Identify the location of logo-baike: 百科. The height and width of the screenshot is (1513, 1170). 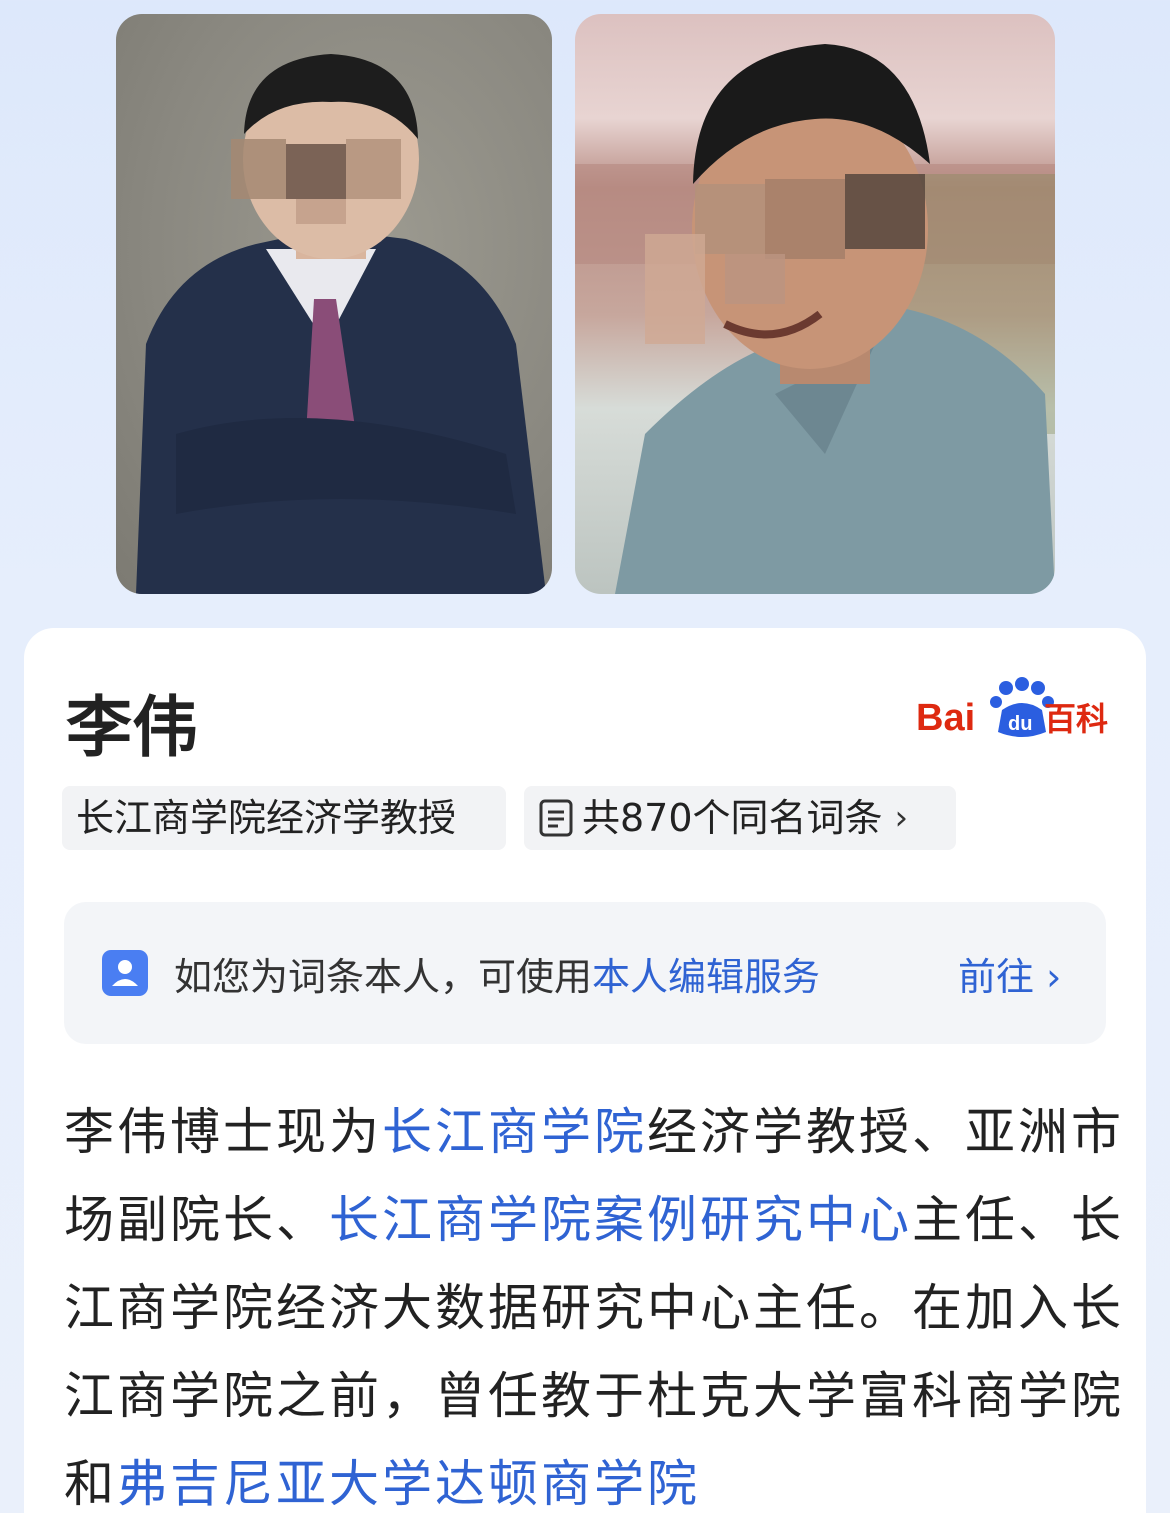
(1076, 719).